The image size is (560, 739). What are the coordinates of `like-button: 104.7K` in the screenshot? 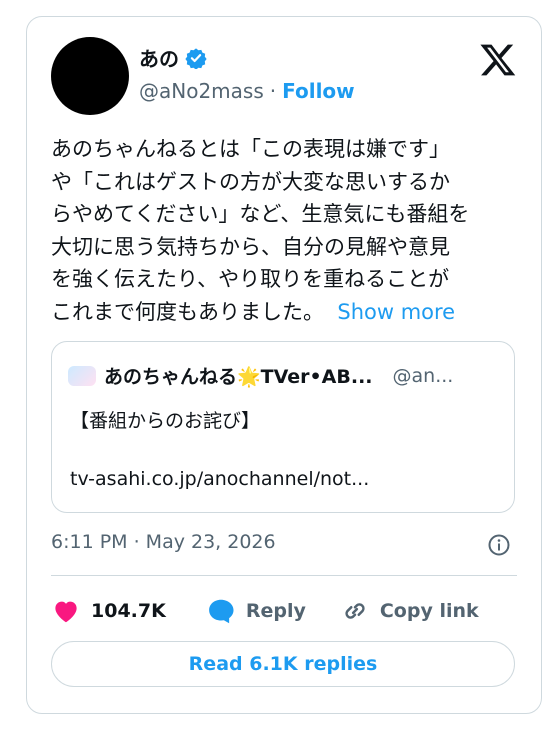 It's located at (108, 611).